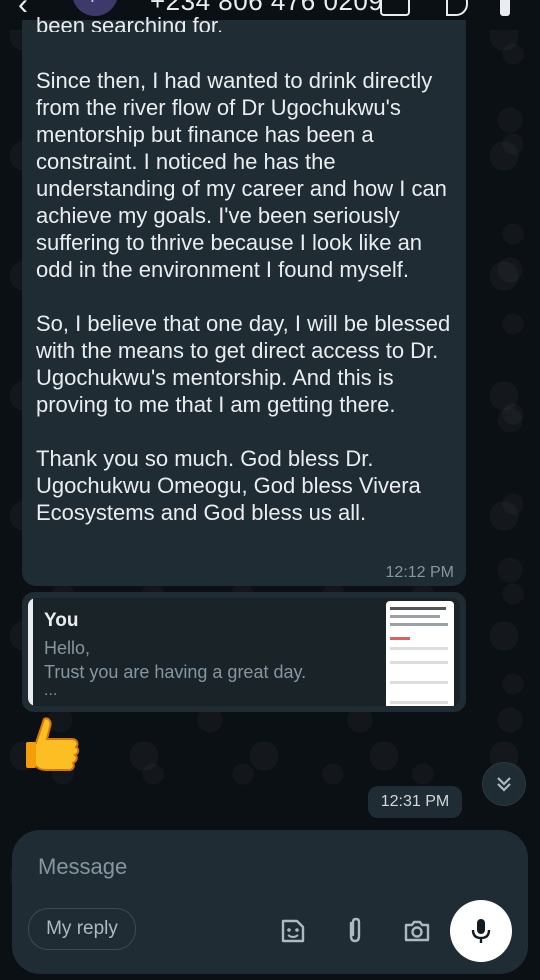  What do you see at coordinates (67, 648) in the screenshot?
I see `quoted-text-line1: Hello,` at bounding box center [67, 648].